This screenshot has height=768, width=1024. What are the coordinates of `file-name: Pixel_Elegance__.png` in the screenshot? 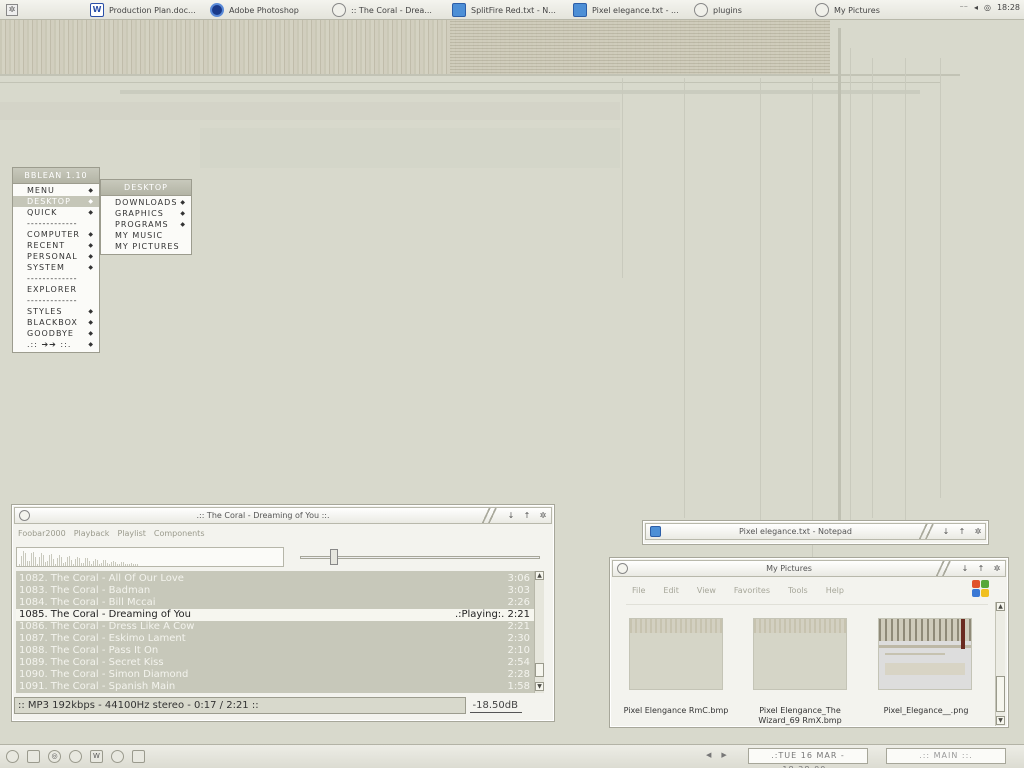 It's located at (926, 711).